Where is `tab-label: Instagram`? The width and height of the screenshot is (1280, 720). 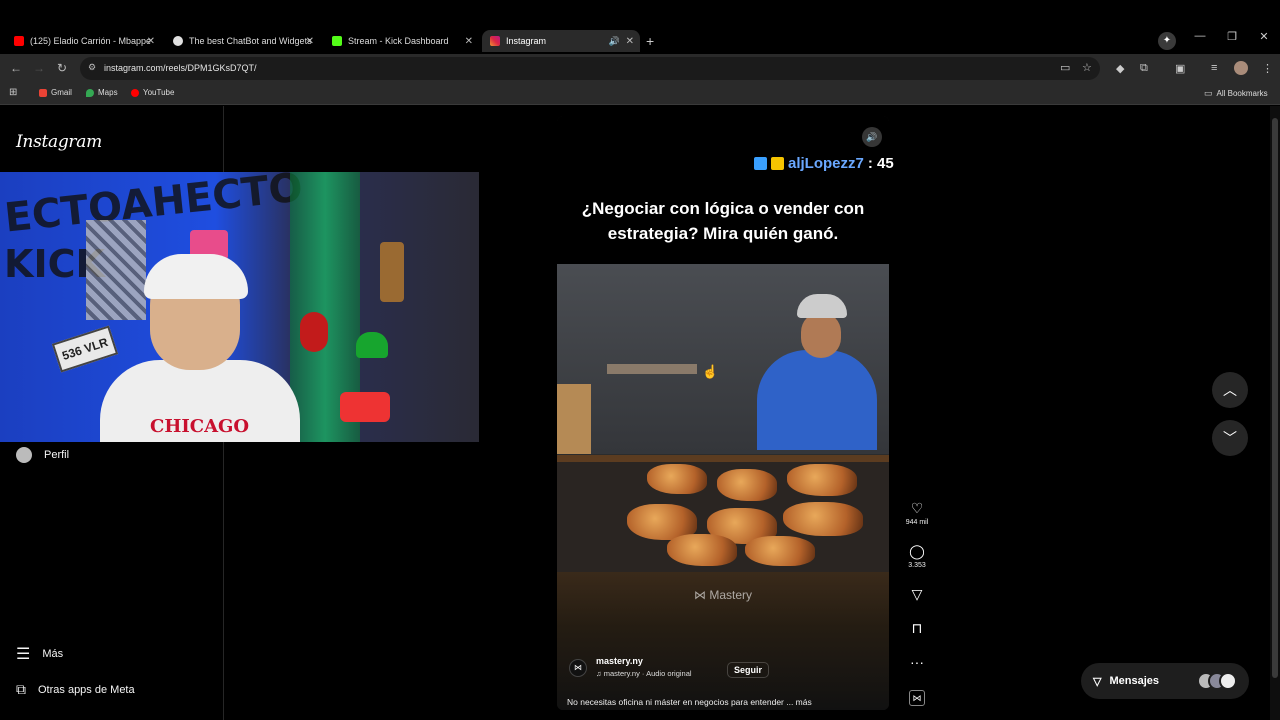 tab-label: Instagram is located at coordinates (526, 41).